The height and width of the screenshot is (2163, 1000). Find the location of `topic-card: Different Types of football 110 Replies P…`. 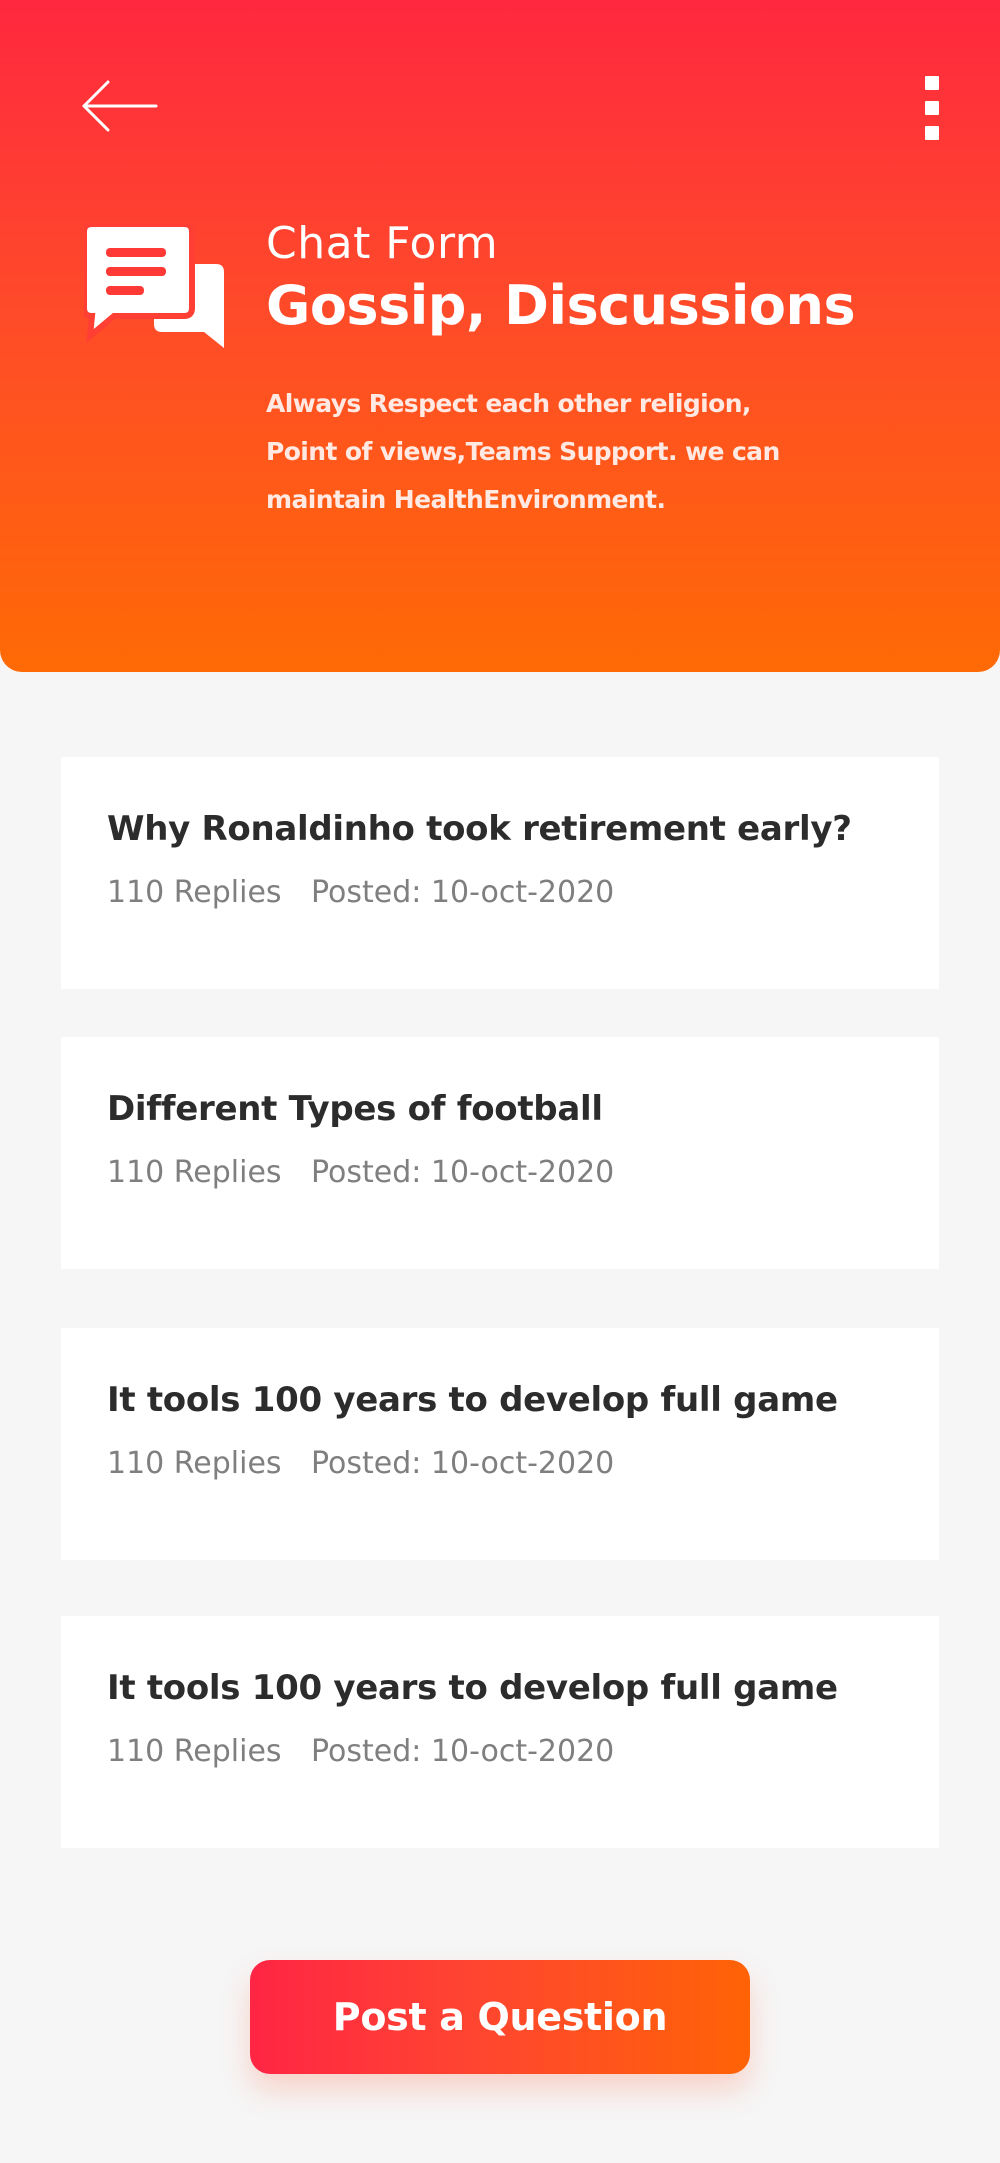

topic-card: Different Types of football 110 Replies P… is located at coordinates (500, 1153).